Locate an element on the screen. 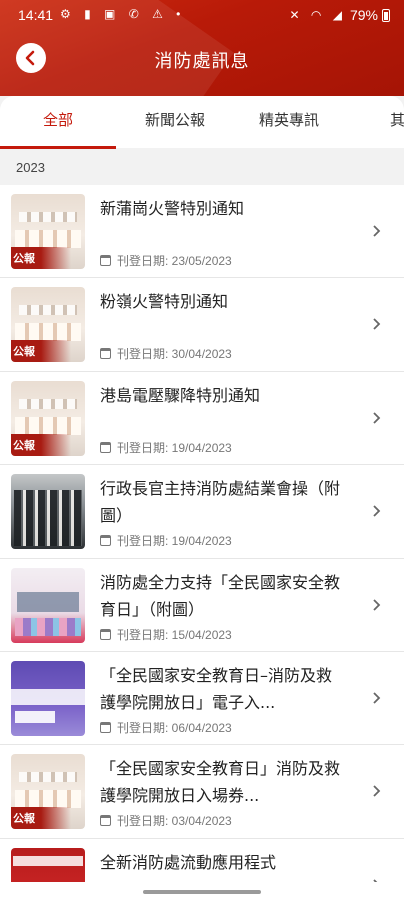  item-title: 新蒲崗火警特別通知 is located at coordinates (172, 208).